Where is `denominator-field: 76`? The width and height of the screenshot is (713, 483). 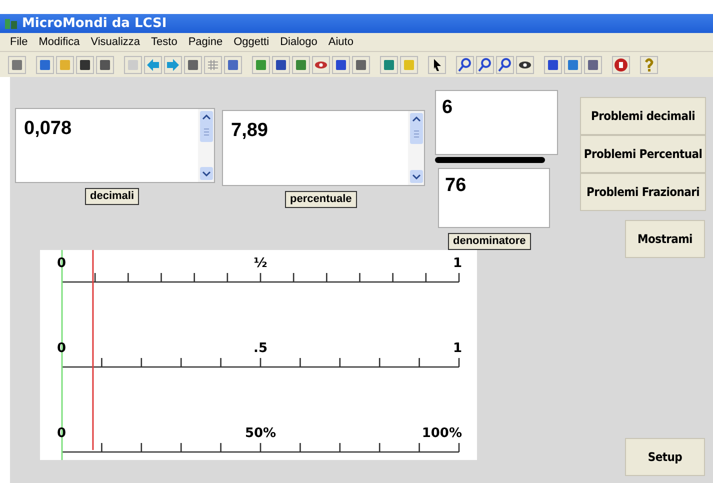
denominator-field: 76 is located at coordinates (494, 198).